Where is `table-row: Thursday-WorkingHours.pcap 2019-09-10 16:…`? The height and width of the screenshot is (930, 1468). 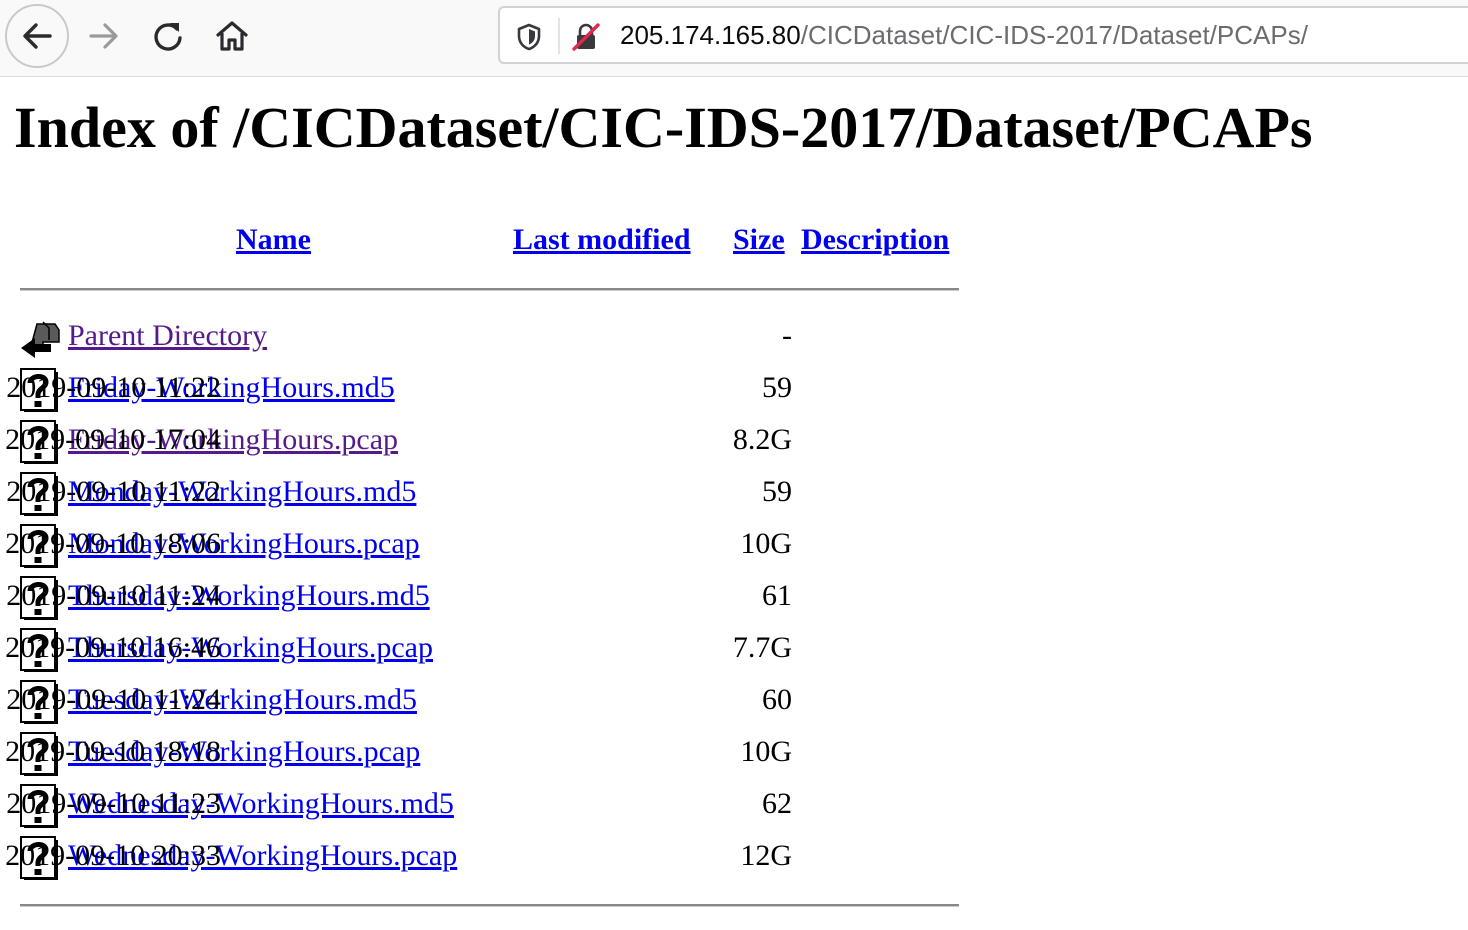
table-row: Thursday-WorkingHours.pcap 2019-09-10 16:… is located at coordinates (480, 648).